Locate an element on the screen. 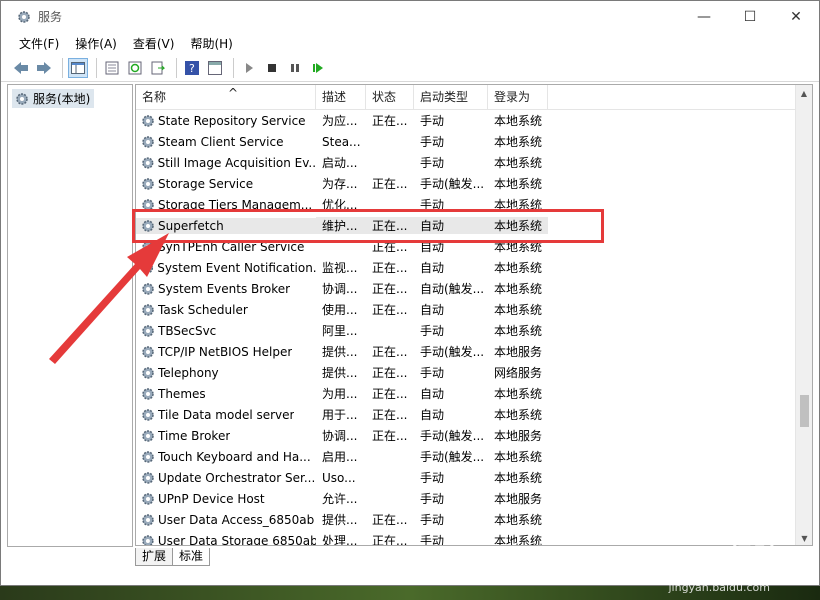  annotation-arrow-icon is located at coordinates (109, 298).